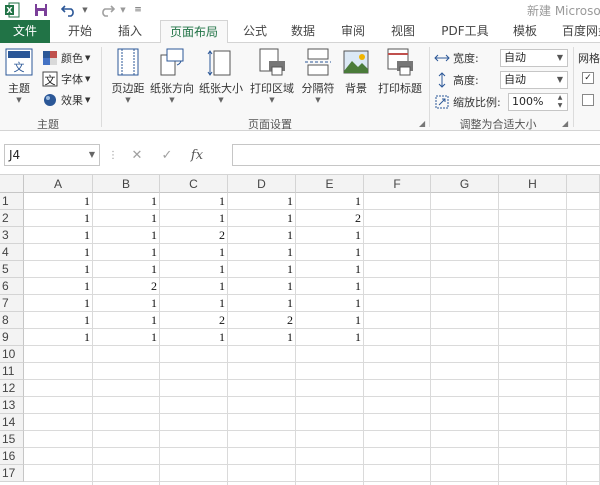 The width and height of the screenshot is (600, 485). Describe the element at coordinates (578, 31) in the screenshot. I see `tab-baidu-netdisk: 百度网盘` at that location.